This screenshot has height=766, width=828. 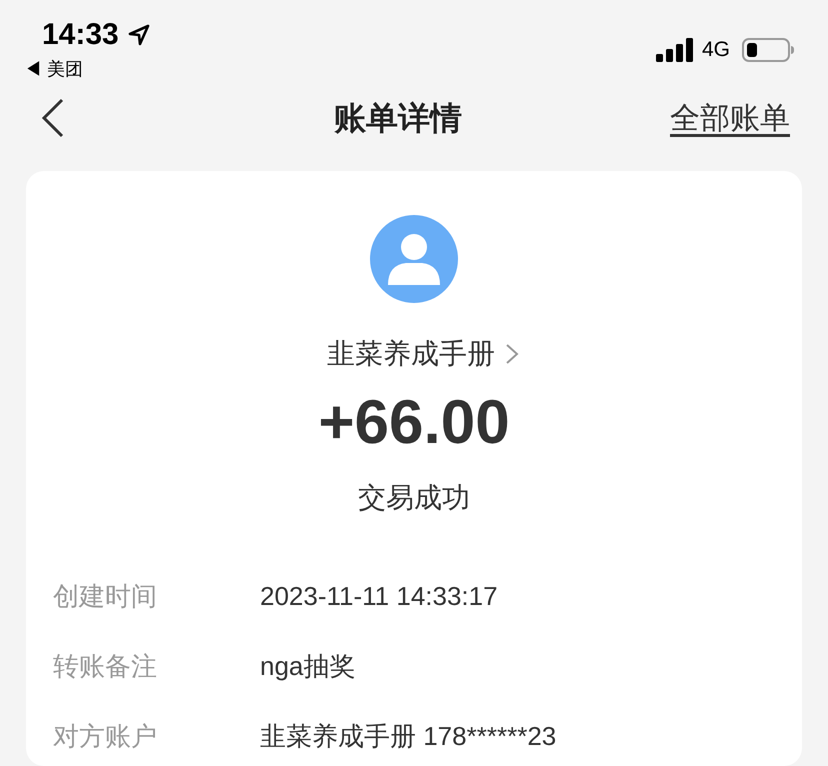 I want to click on signal-icon, so click(x=675, y=50).